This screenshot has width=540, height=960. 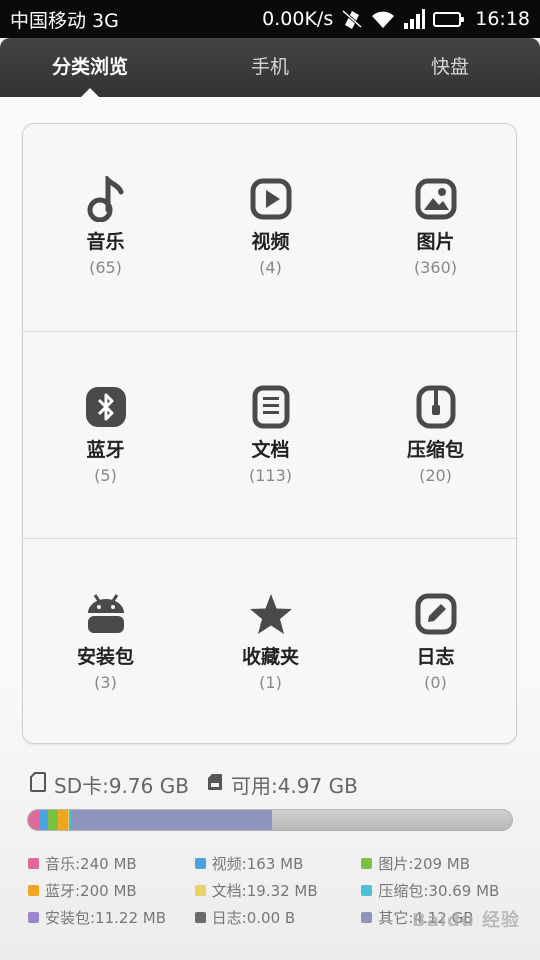 What do you see at coordinates (352, 19) in the screenshot?
I see `vibrate-off-icon` at bounding box center [352, 19].